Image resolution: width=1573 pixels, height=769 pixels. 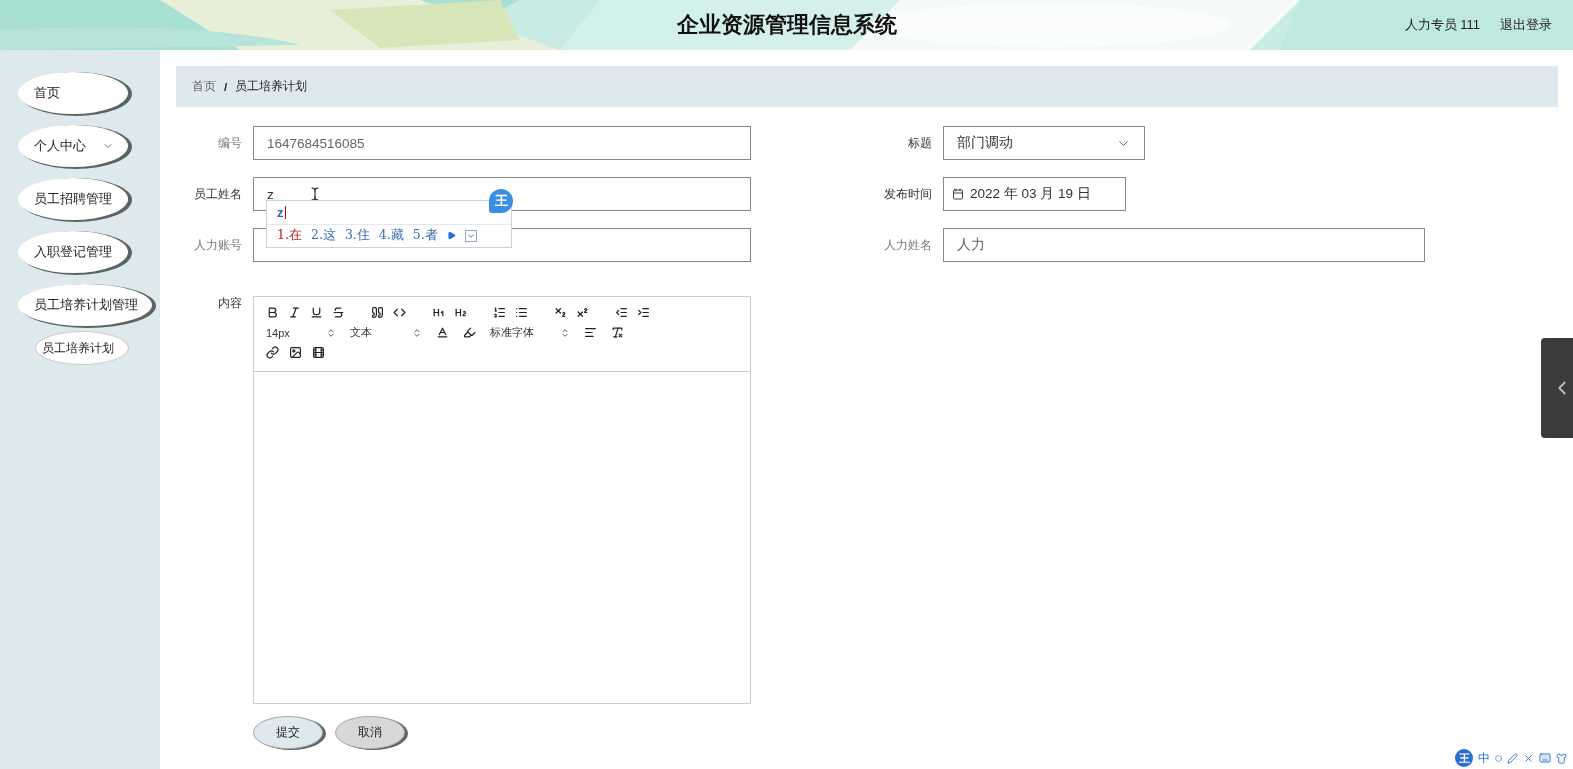 I want to click on field-label: 编号, so click(x=229, y=143).